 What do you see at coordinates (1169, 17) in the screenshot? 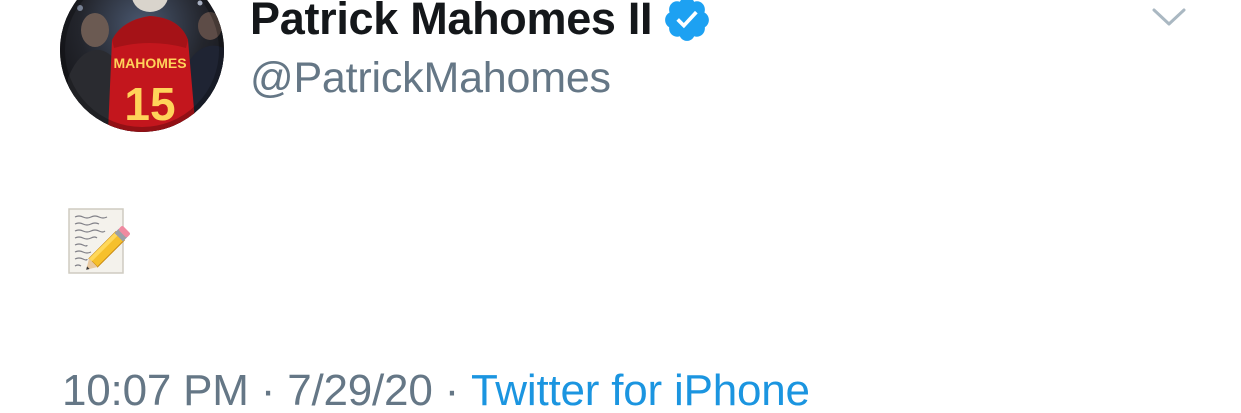
I see `chevron-down-icon` at bounding box center [1169, 17].